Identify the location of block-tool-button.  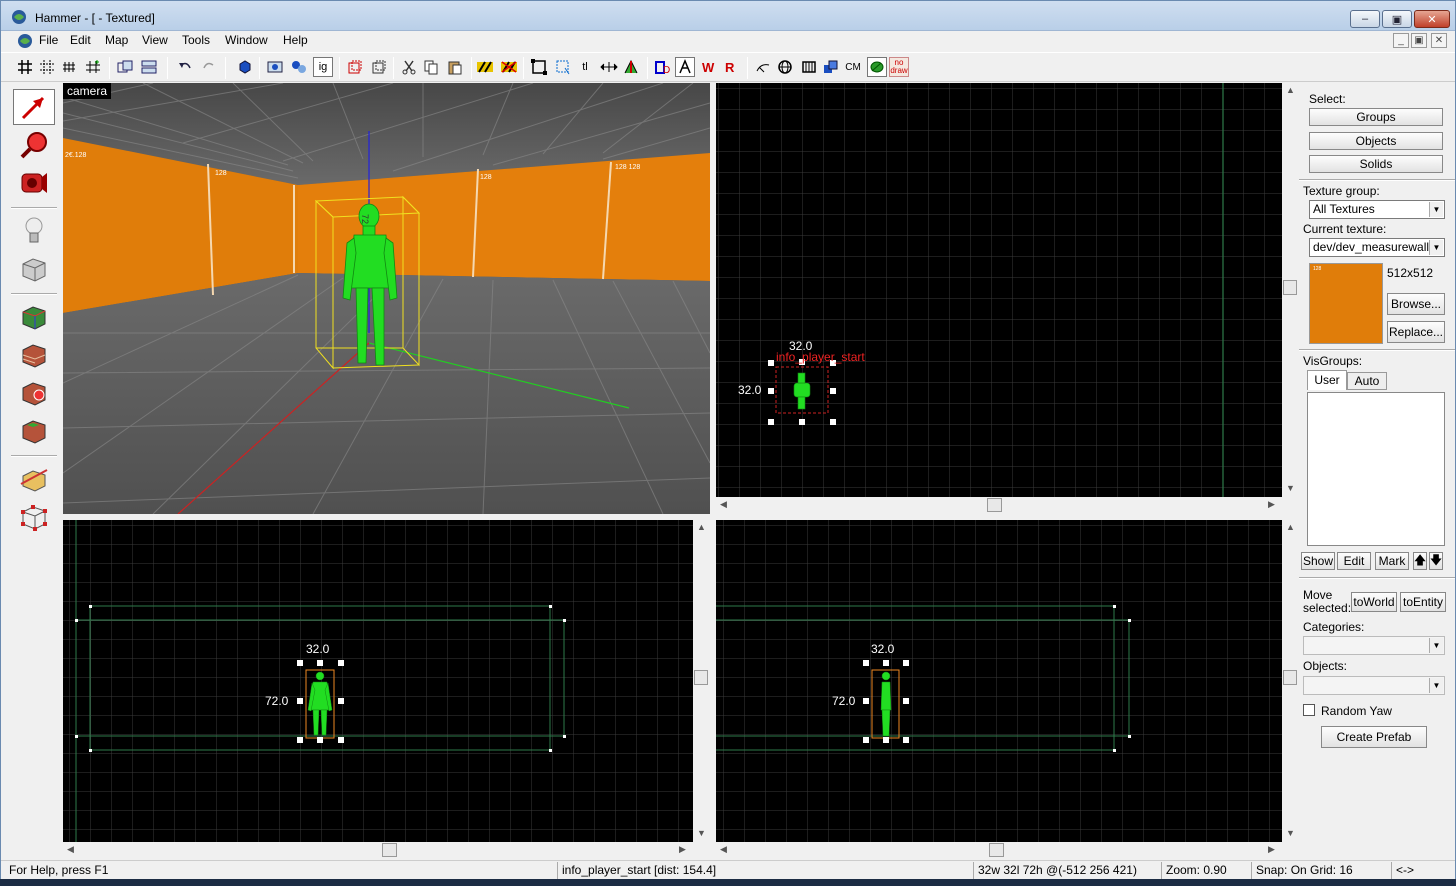
(34, 269).